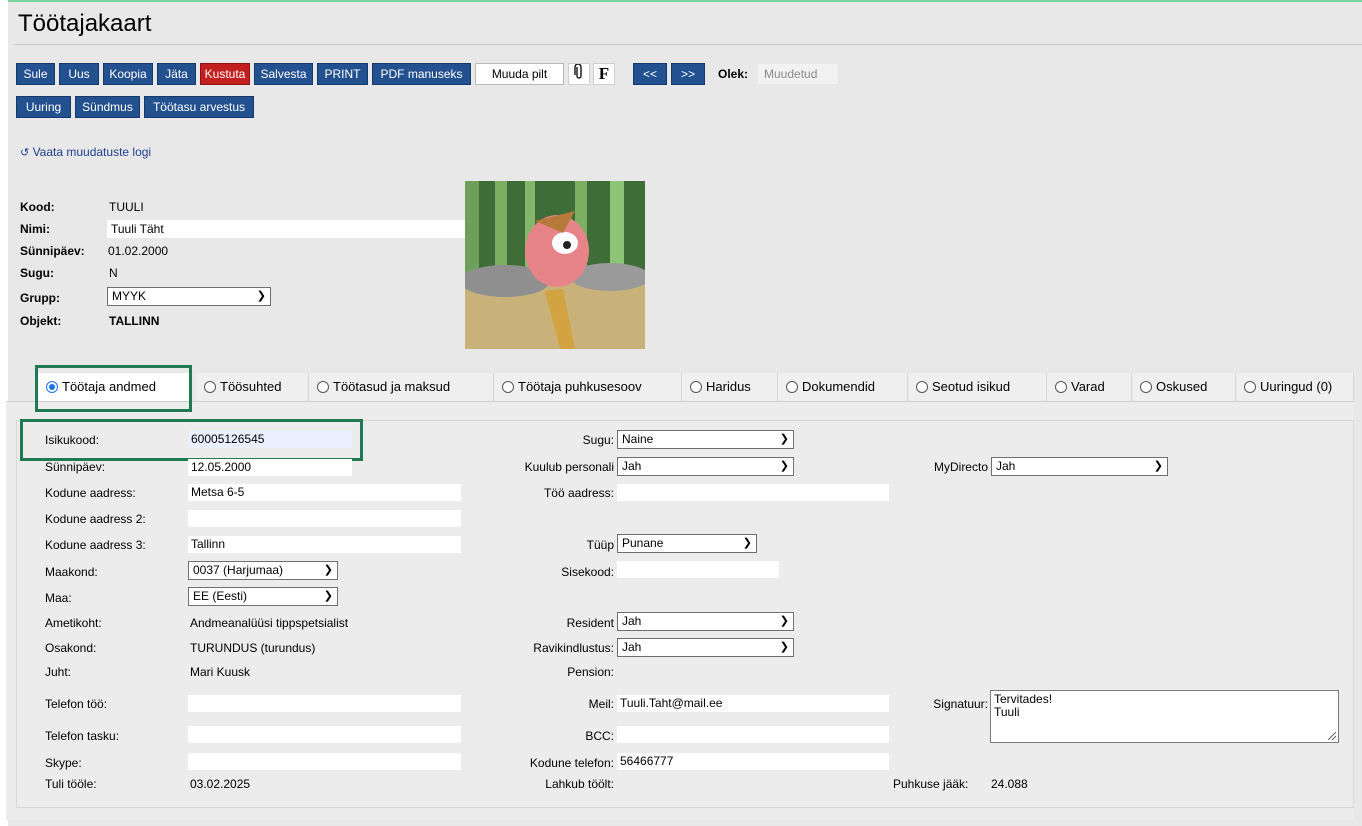 The width and height of the screenshot is (1362, 826). Describe the element at coordinates (1006, 466) in the screenshot. I see `mydirecto-select-value: Jah` at that location.